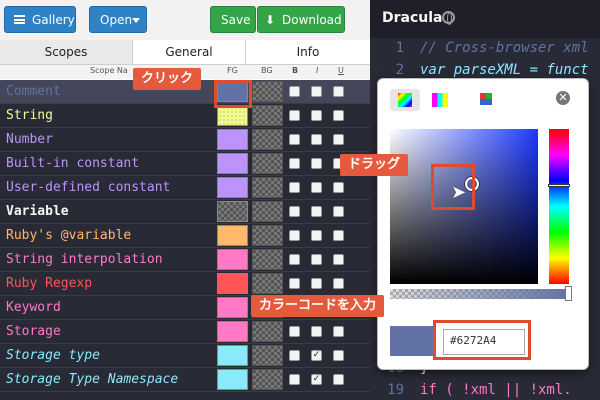  Describe the element at coordinates (185, 236) in the screenshot. I see `scope-row: Ruby's @variable` at that location.